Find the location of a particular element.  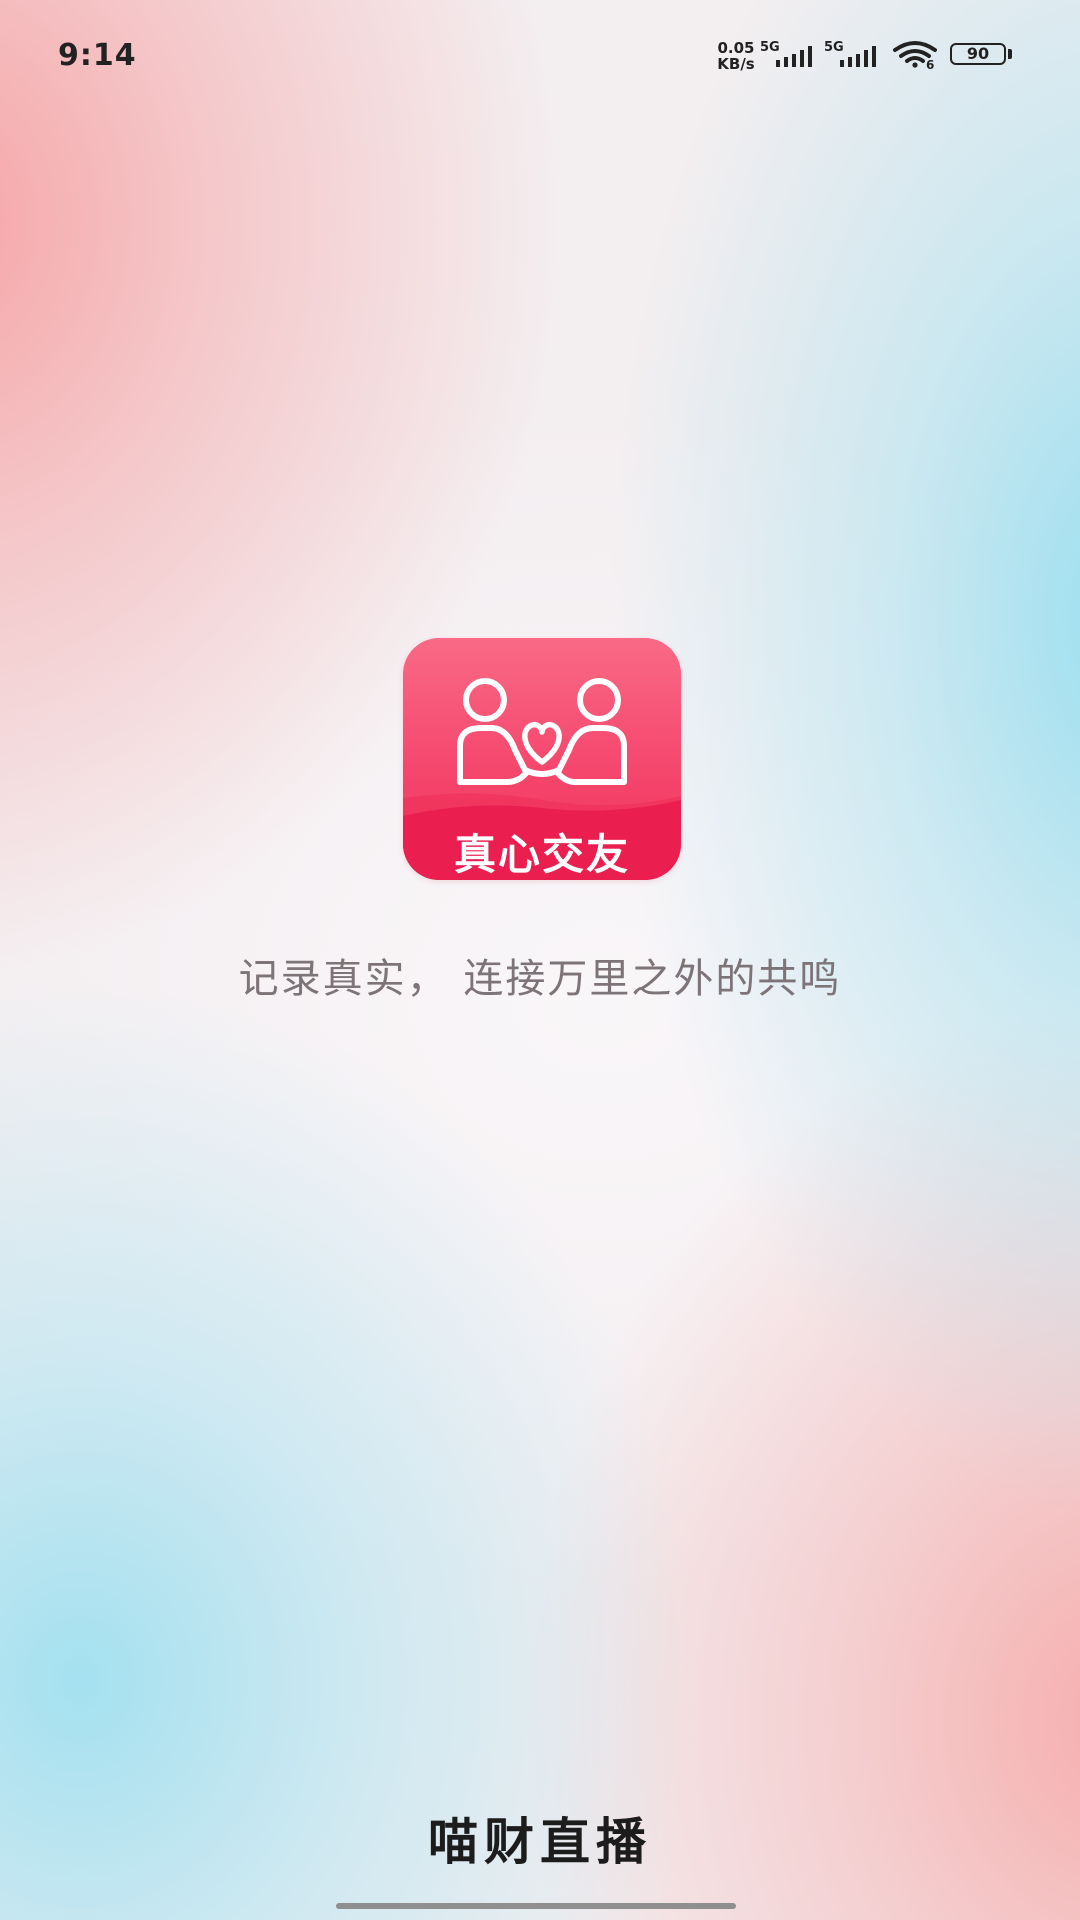

network-speed: 0.05 KB/s is located at coordinates (736, 56).